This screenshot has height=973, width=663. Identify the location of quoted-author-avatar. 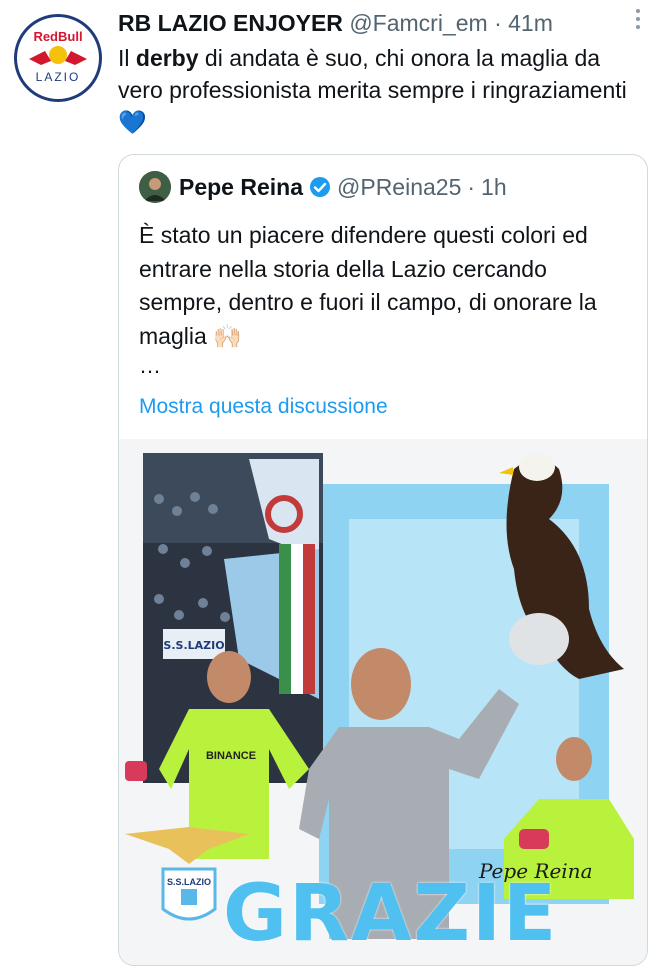
(155, 187).